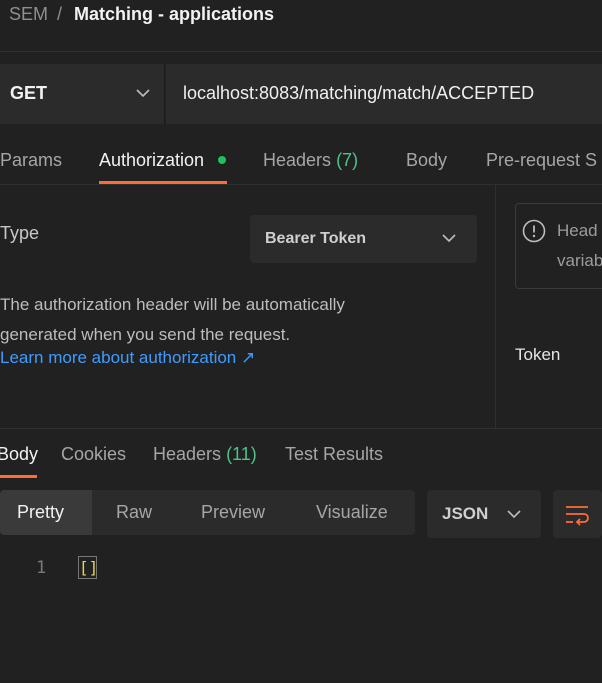  I want to click on response-active-underline, so click(18, 476).